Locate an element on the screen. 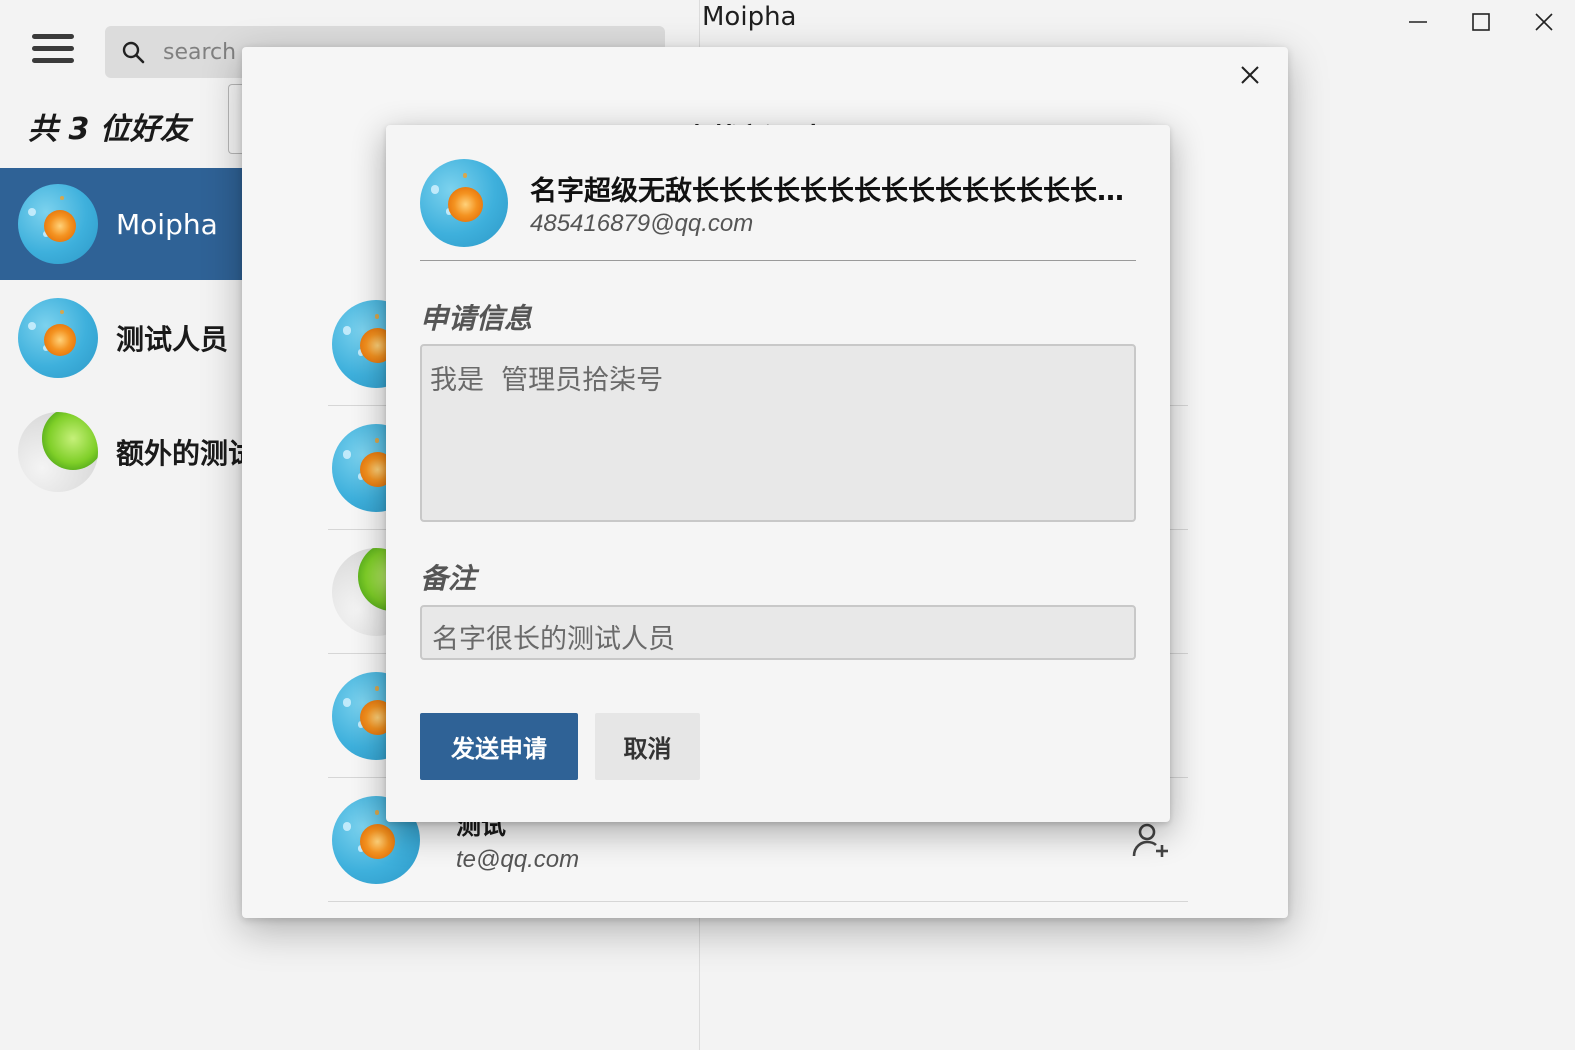 The height and width of the screenshot is (1050, 1575). maximize-button is located at coordinates (1480, 22).